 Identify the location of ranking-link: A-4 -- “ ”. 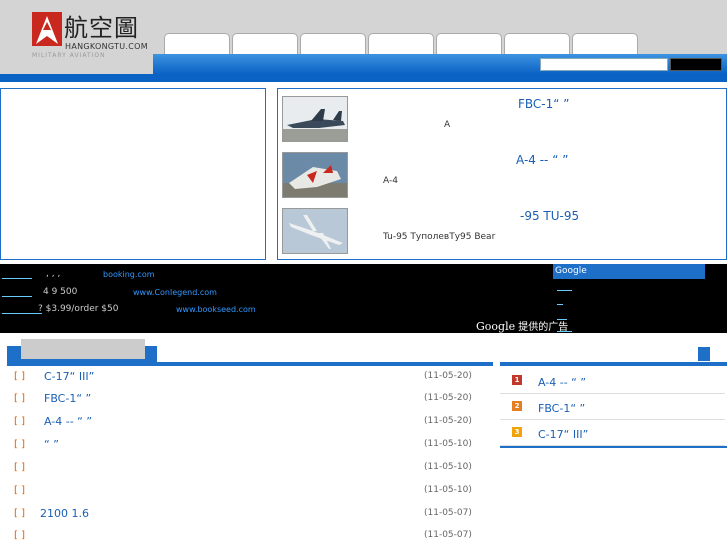
(562, 382).